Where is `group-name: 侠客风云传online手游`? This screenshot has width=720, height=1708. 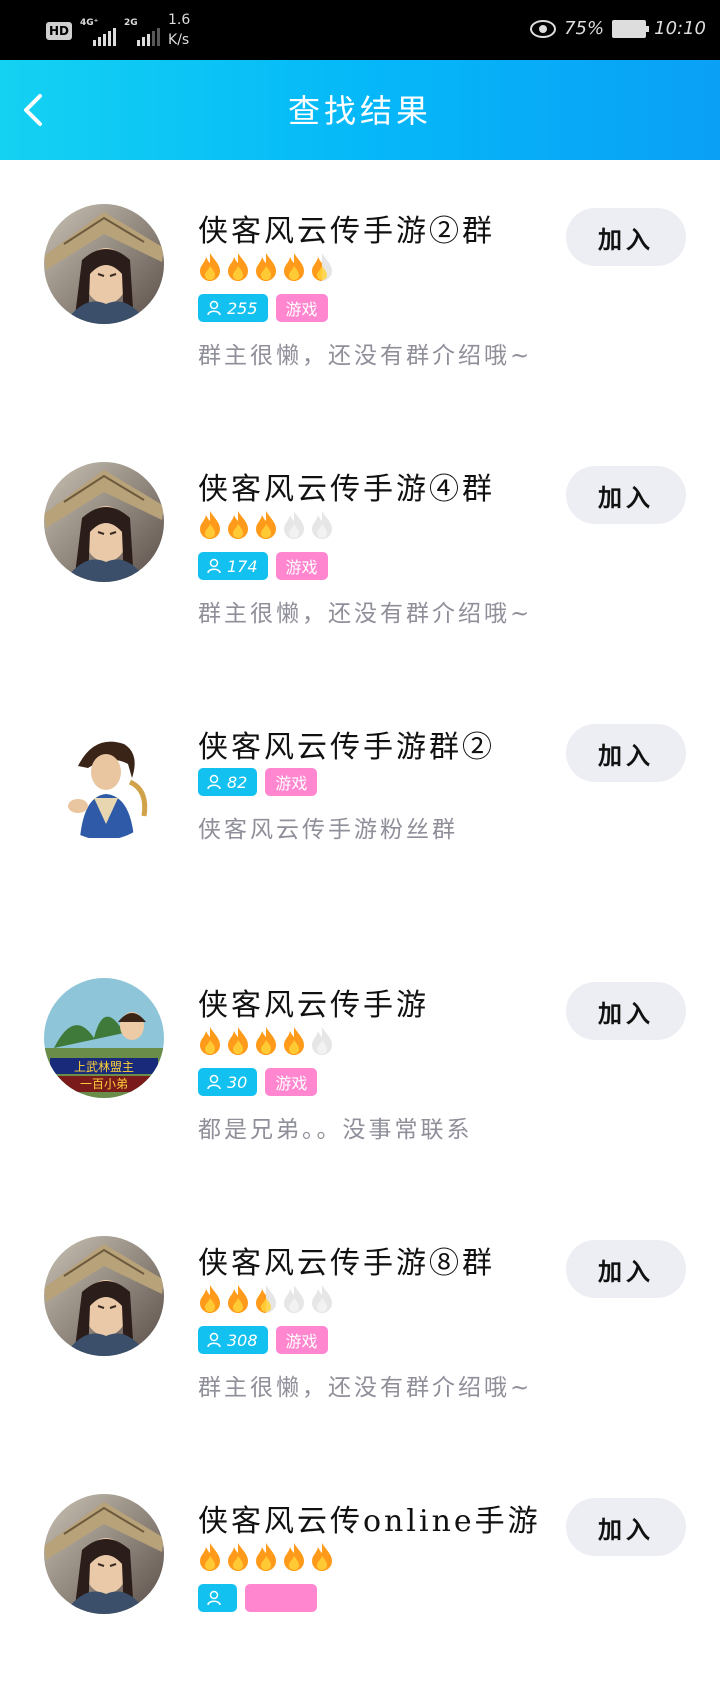 group-name: 侠客风云传online手游 is located at coordinates (369, 1521).